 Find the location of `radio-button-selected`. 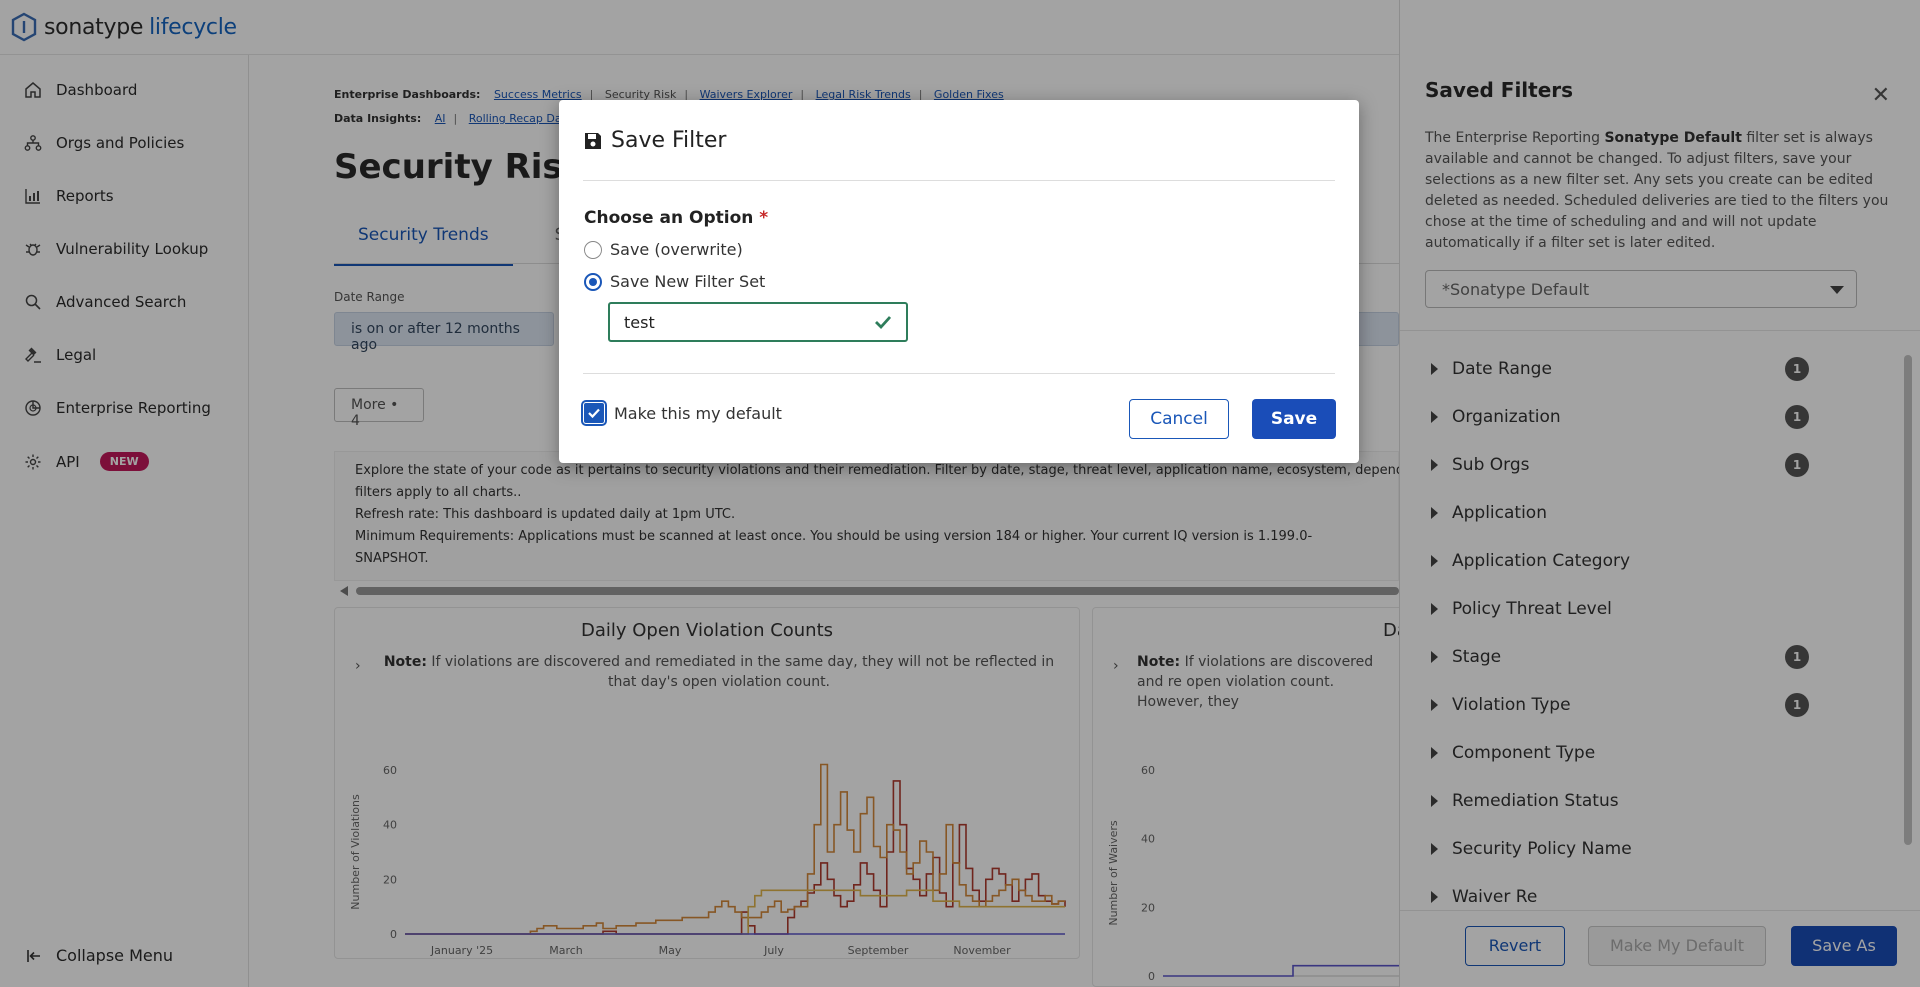

radio-button-selected is located at coordinates (593, 281).